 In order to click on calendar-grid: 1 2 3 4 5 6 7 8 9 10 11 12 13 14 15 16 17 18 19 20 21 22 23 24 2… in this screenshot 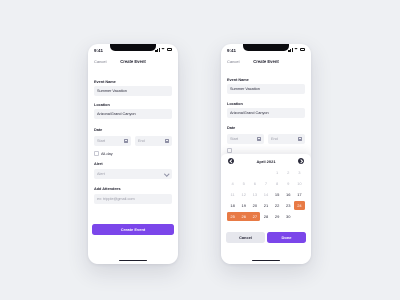, I will do `click(266, 194)`.